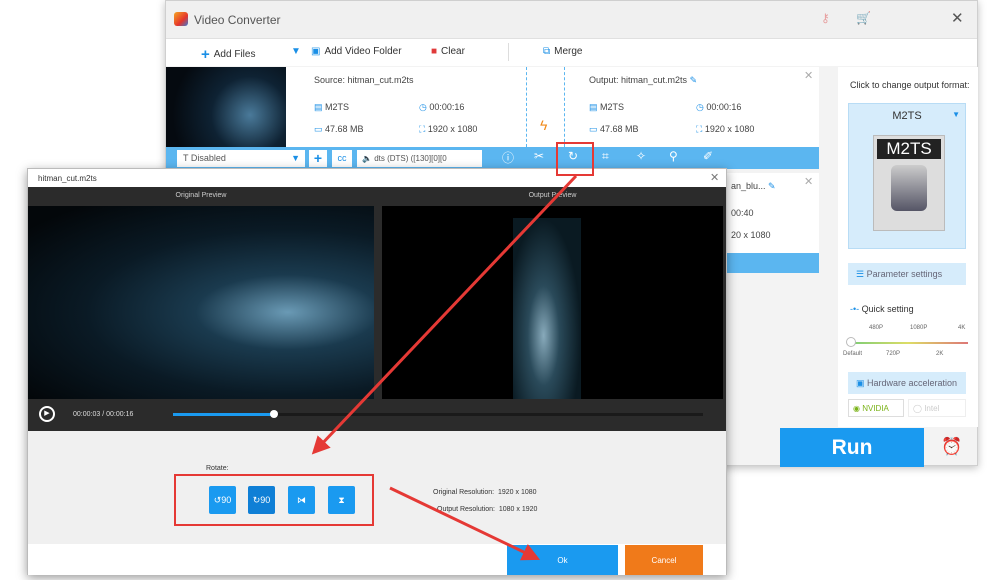 The height and width of the screenshot is (580, 1000). What do you see at coordinates (465, 523) in the screenshot?
I see `arrow-to-ok-button` at bounding box center [465, 523].